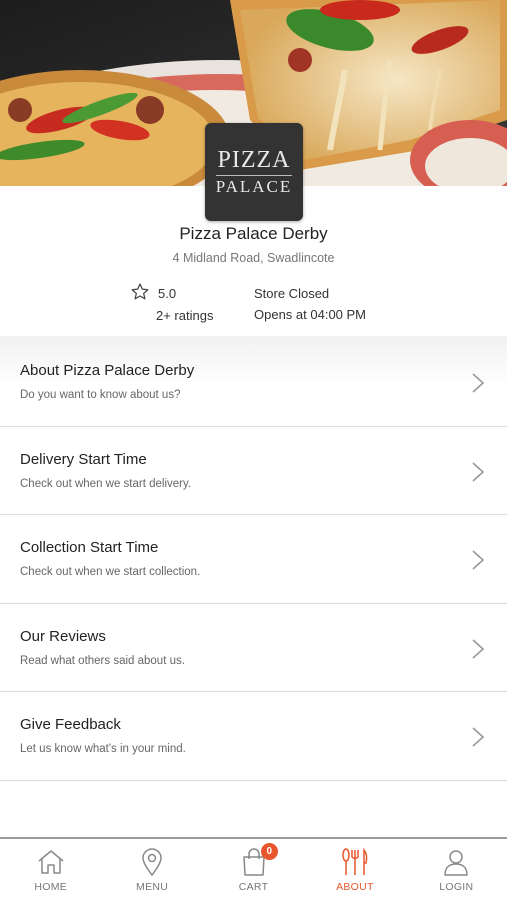  What do you see at coordinates (140, 291) in the screenshot?
I see `star-icon` at bounding box center [140, 291].